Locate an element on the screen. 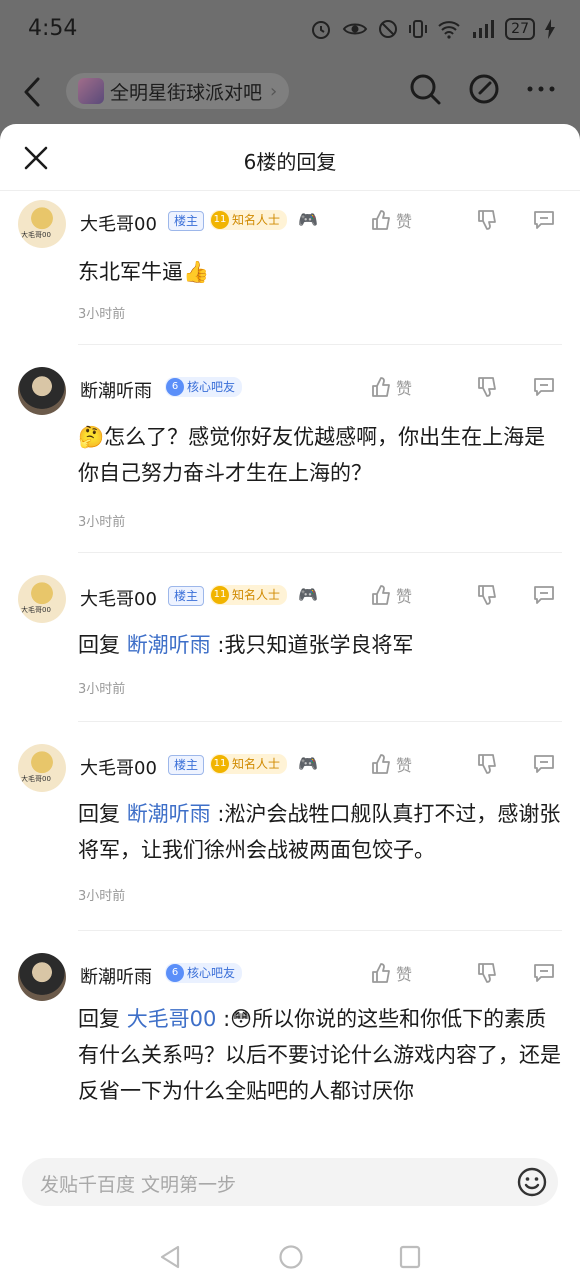 This screenshot has width=580, height=1279. vibrate-icon is located at coordinates (418, 29).